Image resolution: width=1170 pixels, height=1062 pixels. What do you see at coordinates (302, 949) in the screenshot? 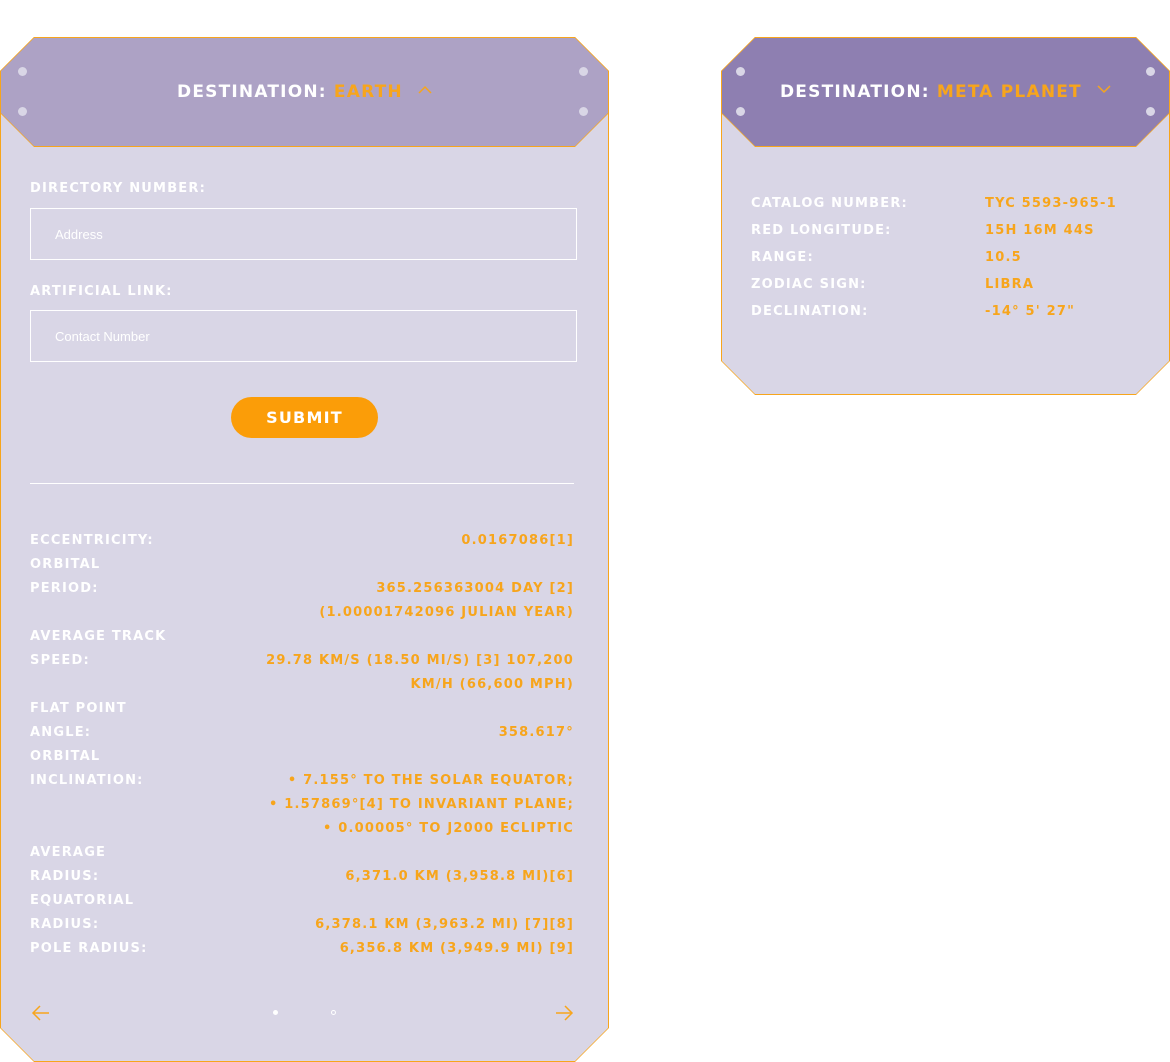
I see `stat-row: Pole Radius: 6,356.8 km (3,949.9 mi) [9]` at bounding box center [302, 949].